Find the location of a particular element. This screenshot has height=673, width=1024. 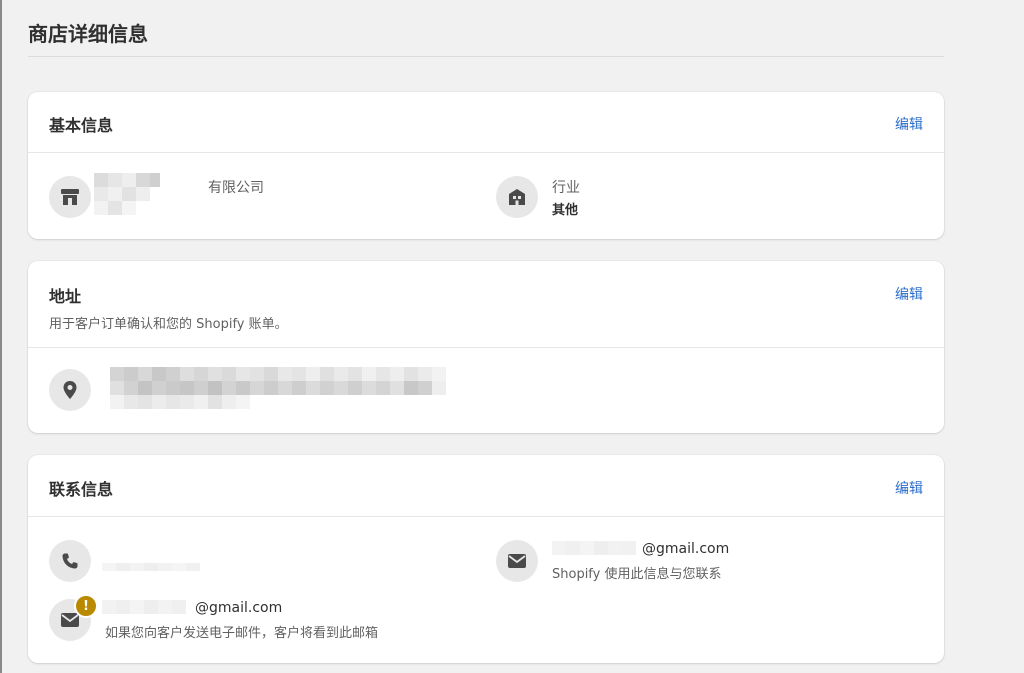

company-name-suffix: 有限公司 is located at coordinates (236, 188).